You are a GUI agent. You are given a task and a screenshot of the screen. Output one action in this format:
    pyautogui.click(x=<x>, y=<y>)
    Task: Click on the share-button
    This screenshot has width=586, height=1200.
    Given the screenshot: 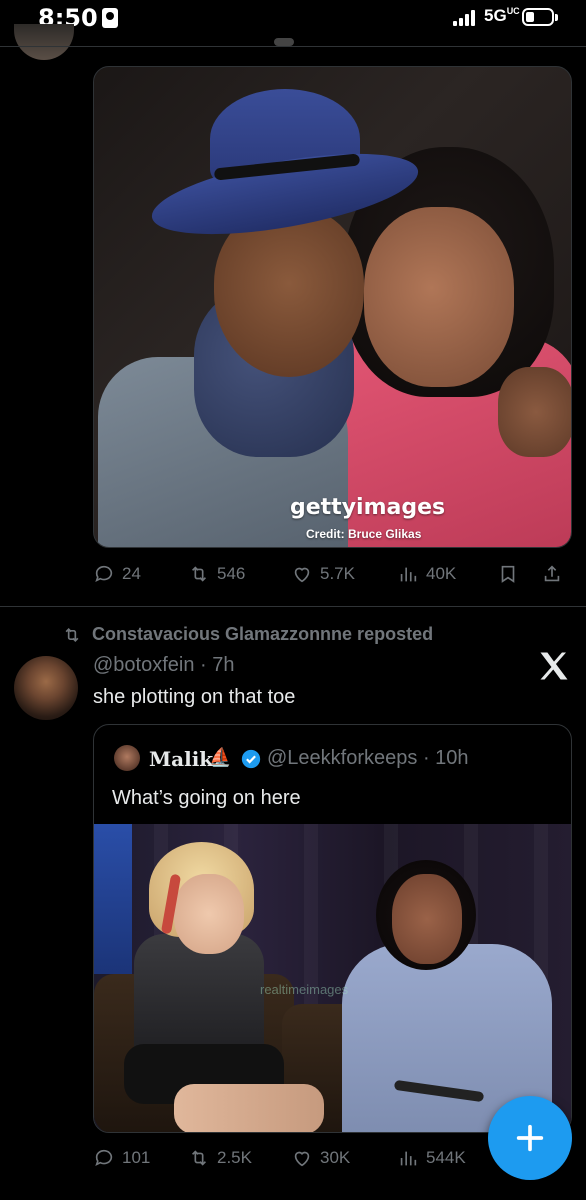 What is the action you would take?
    pyautogui.click(x=552, y=574)
    